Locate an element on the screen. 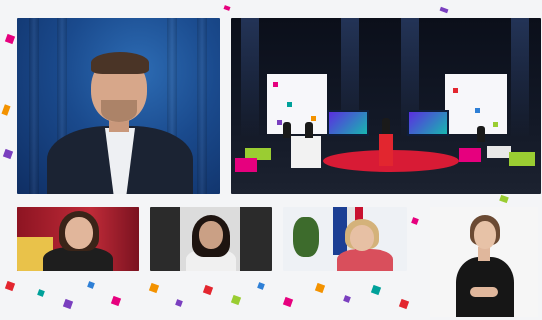  plant-decoration is located at coordinates (306, 237).